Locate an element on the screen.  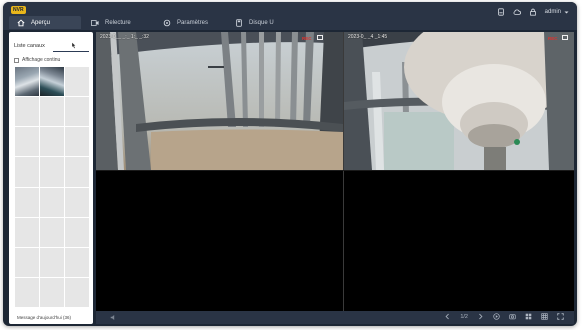
tab-disque-u-label: Disque U is located at coordinates (261, 22).